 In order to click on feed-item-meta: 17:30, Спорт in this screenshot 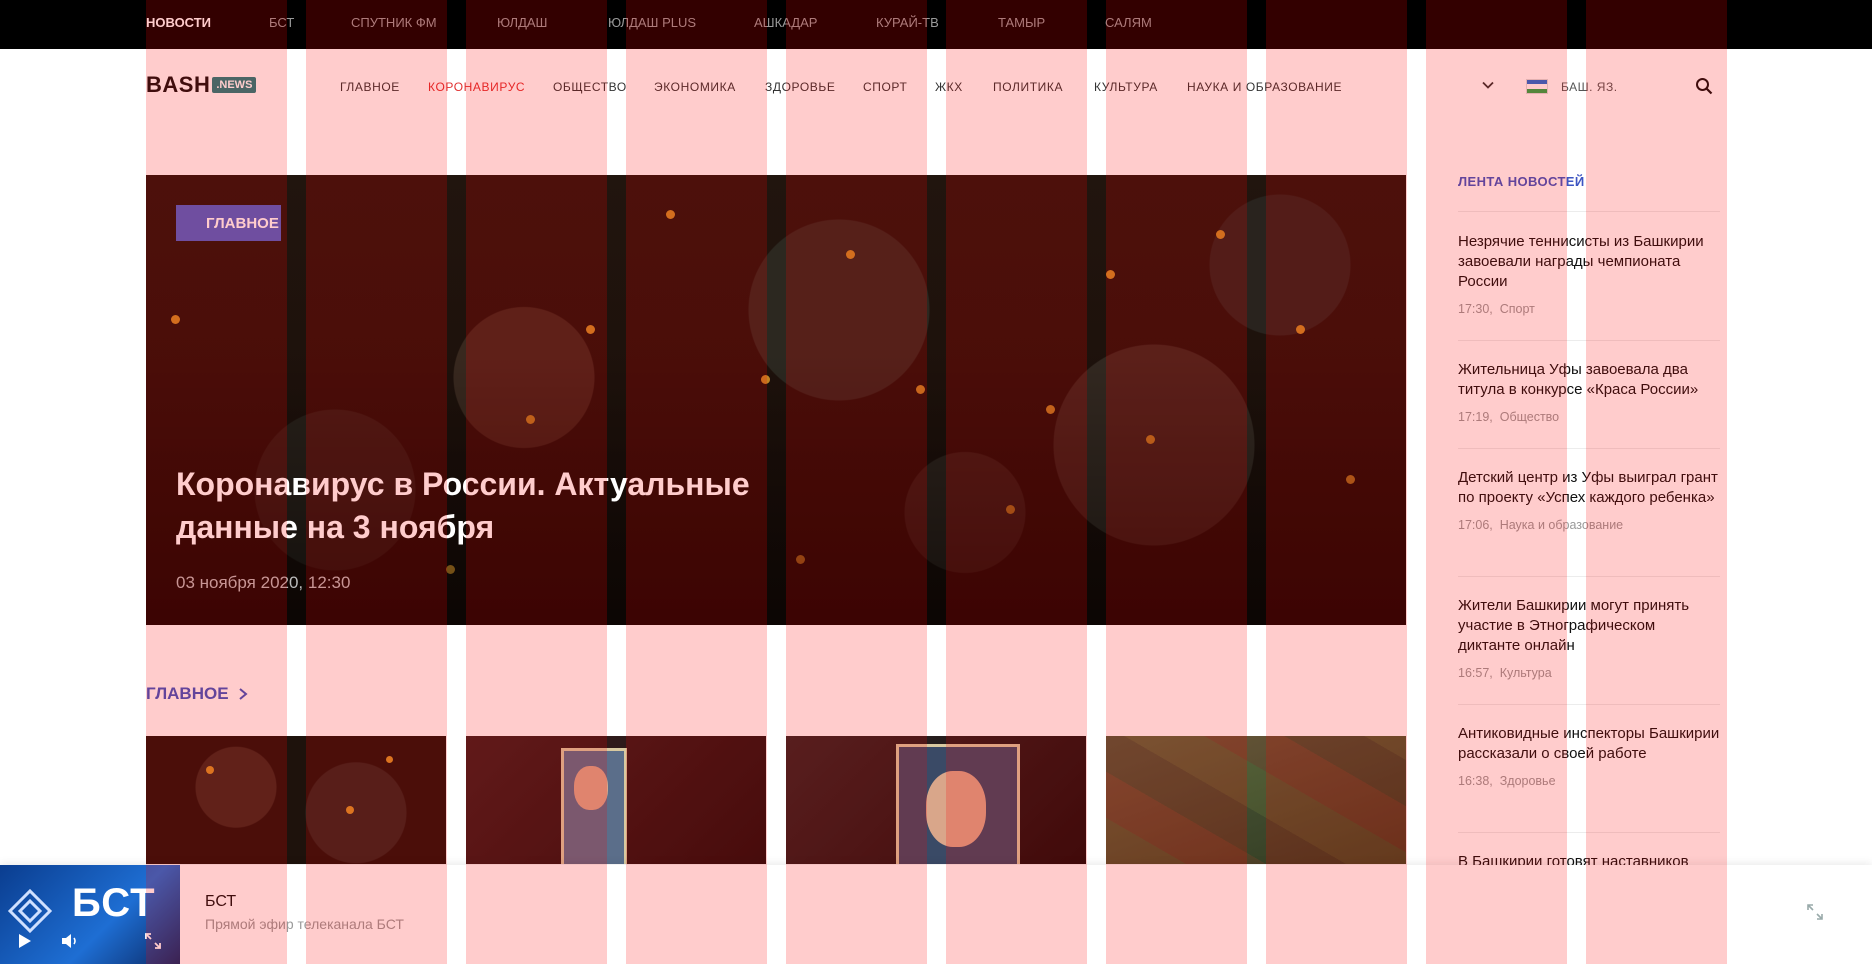, I will do `click(1496, 309)`.